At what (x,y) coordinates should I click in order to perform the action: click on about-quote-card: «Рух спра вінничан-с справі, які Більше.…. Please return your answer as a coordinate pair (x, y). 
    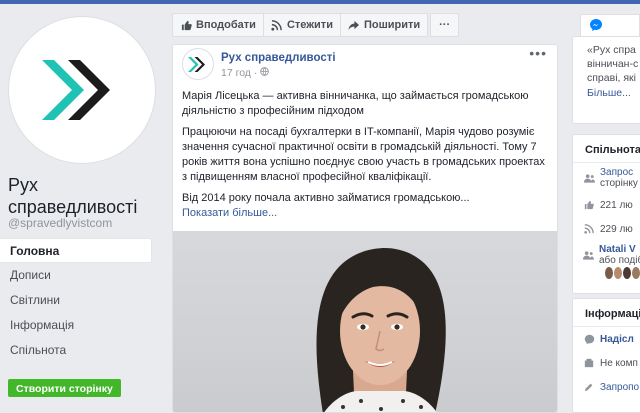
    Looking at the image, I should click on (606, 80).